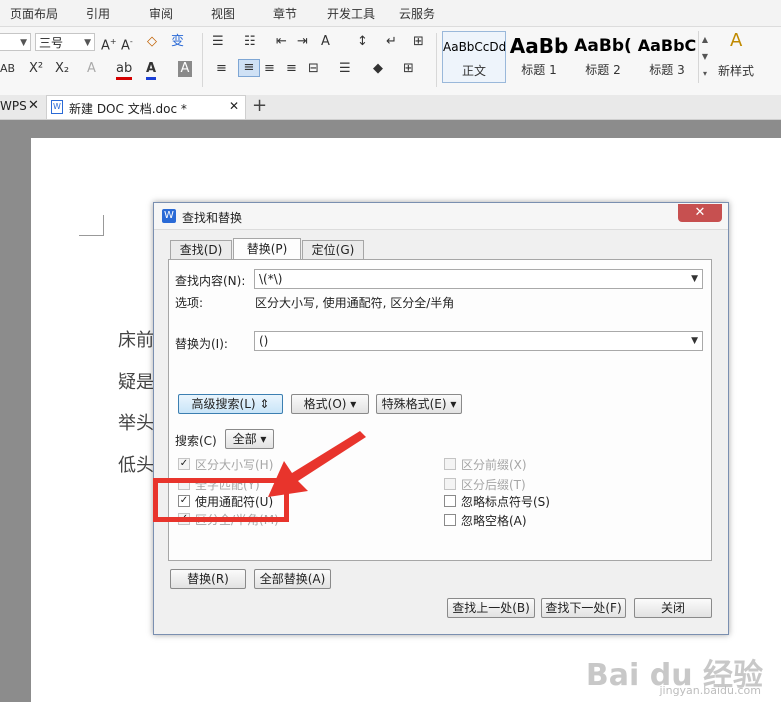  I want to click on menu-page-layout: 页面布局, so click(34, 13).